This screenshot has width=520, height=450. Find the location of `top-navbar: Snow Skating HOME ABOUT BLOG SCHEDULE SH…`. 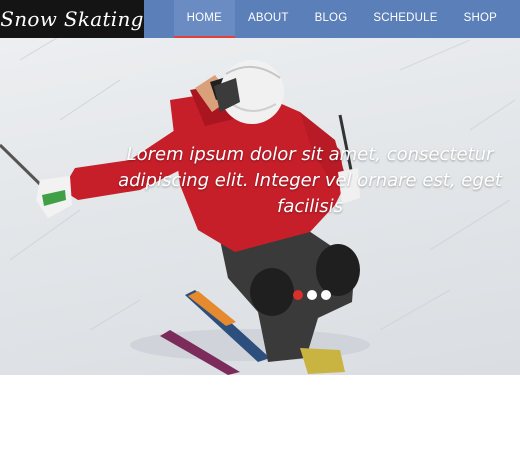

top-navbar: Snow Skating HOME ABOUT BLOG SCHEDULE SH… is located at coordinates (260, 19).